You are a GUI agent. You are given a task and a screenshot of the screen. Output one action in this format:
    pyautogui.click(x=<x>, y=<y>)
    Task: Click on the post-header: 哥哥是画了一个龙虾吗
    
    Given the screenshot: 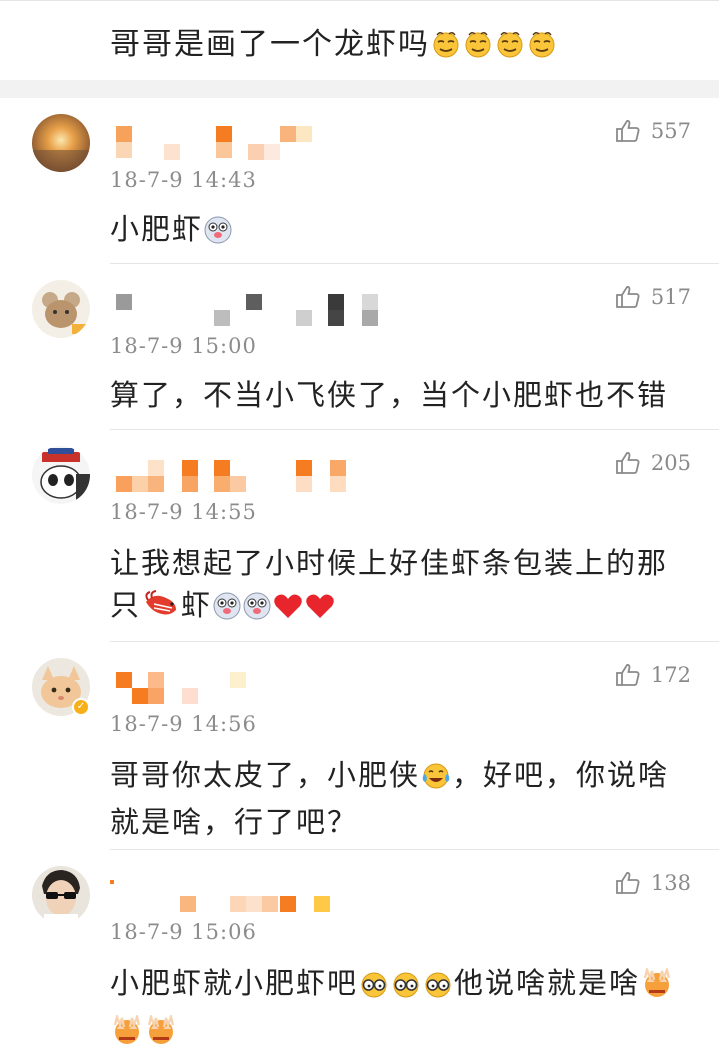 What is the action you would take?
    pyautogui.click(x=359, y=40)
    